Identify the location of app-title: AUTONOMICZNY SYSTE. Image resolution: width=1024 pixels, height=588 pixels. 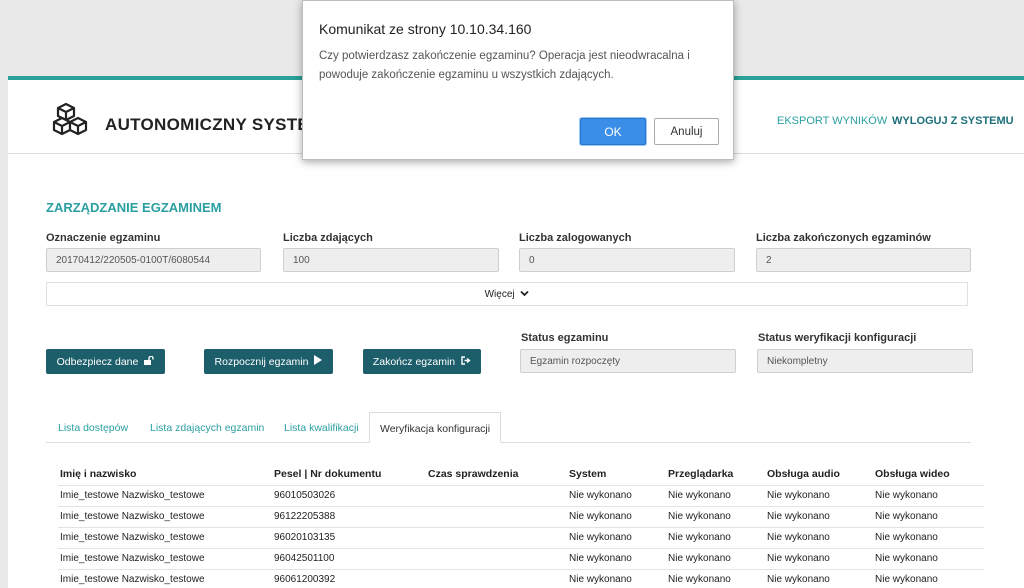
(207, 124).